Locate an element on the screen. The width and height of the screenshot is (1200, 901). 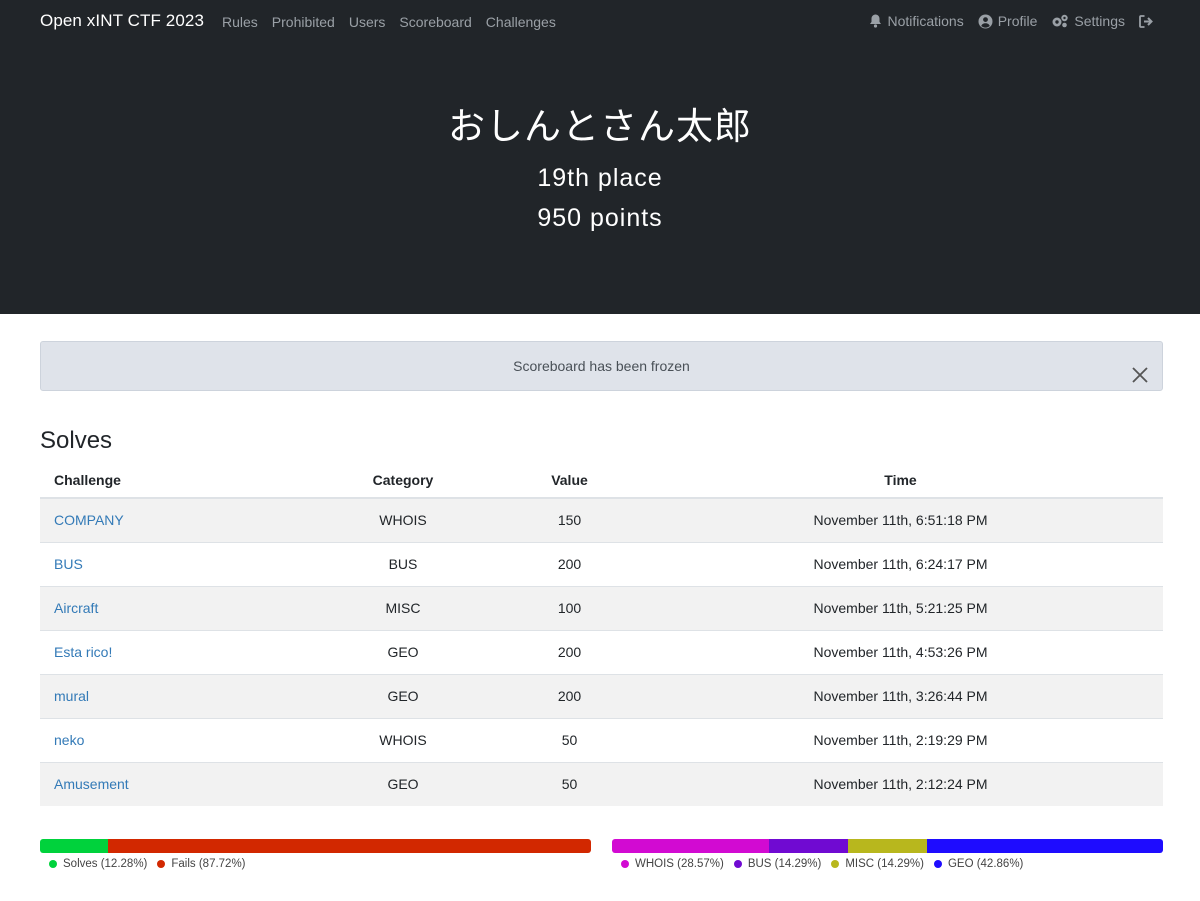
bar-segment-solves is located at coordinates (74, 846).